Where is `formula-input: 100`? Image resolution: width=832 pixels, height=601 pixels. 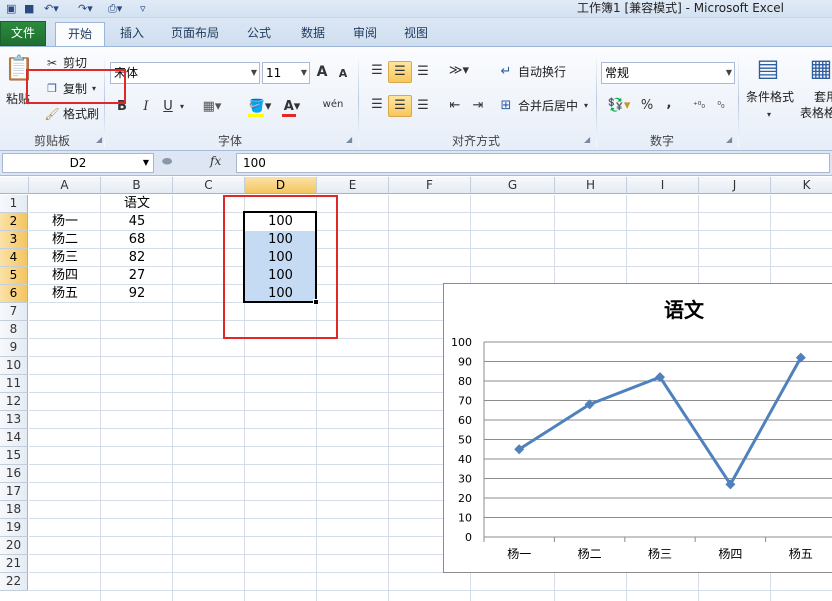
formula-input: 100 is located at coordinates (533, 163).